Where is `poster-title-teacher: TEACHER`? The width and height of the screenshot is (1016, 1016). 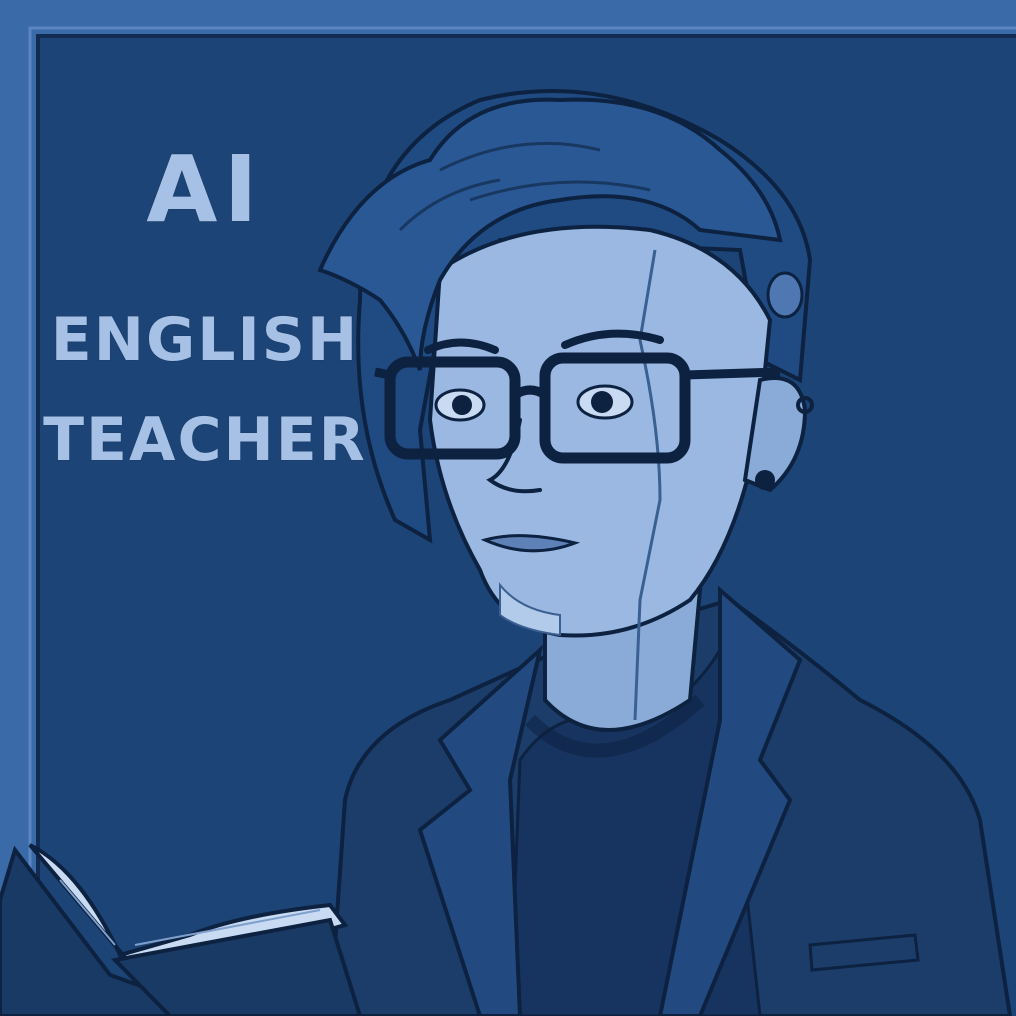
poster-title-teacher: TEACHER is located at coordinates (205, 440).